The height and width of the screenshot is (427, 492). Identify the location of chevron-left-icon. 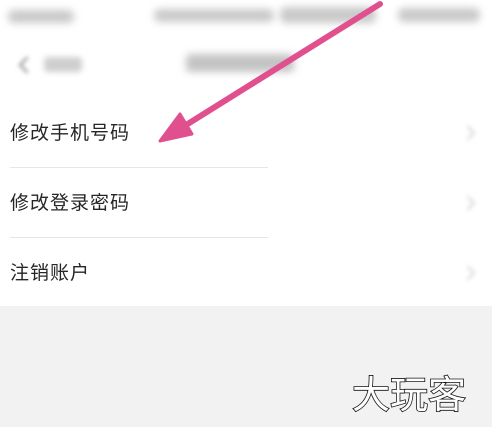
(24, 65).